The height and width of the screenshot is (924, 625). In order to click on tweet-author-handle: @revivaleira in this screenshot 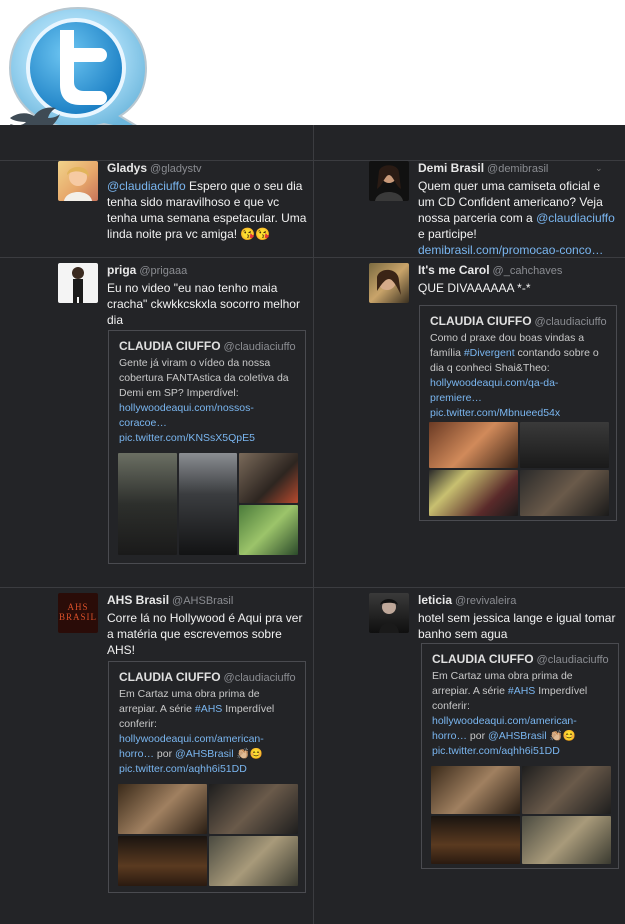, I will do `click(485, 601)`.